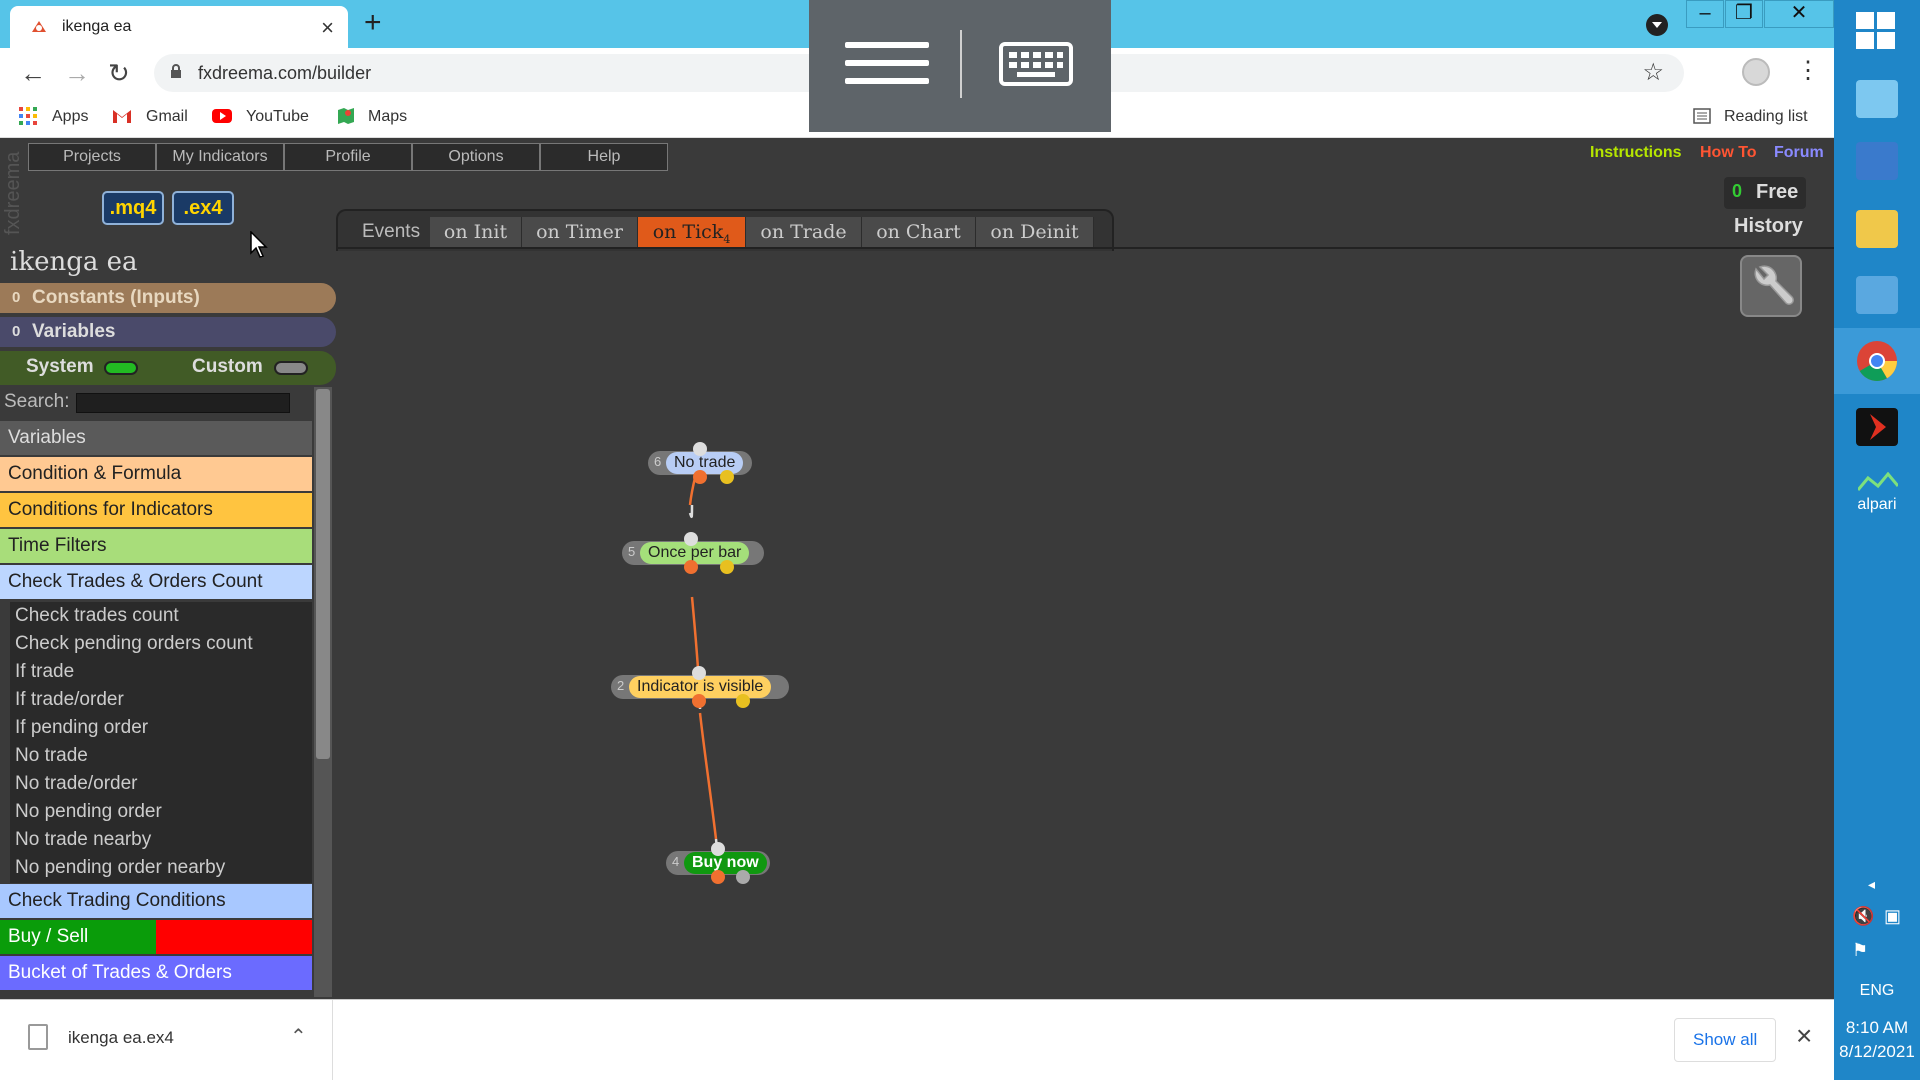 This screenshot has height=1080, width=1920. What do you see at coordinates (1653, 72) in the screenshot?
I see `bookmark-star-icon: ☆` at bounding box center [1653, 72].